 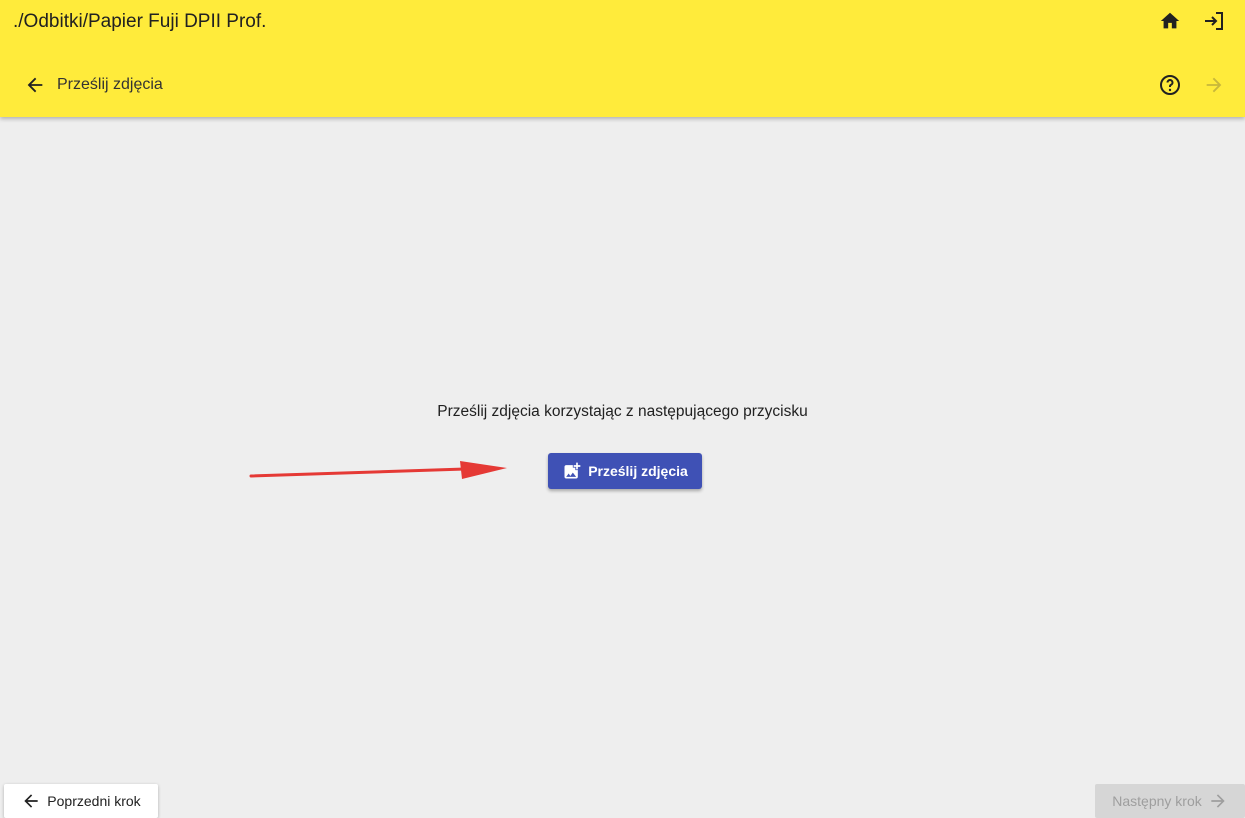 I want to click on upload-photos-button: Prześlij zdjęcia, so click(x=625, y=471).